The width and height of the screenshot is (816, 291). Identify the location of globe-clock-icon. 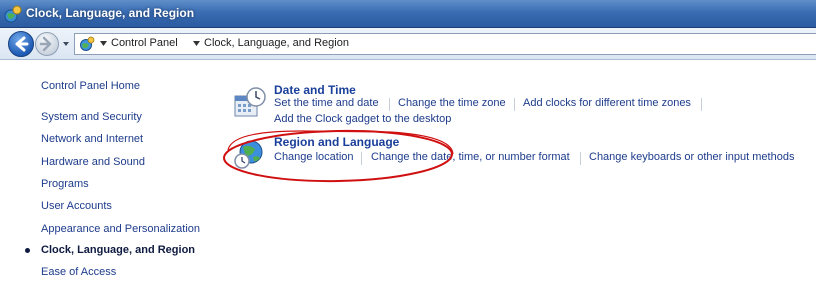
(250, 154).